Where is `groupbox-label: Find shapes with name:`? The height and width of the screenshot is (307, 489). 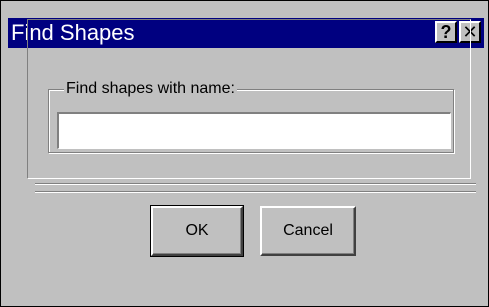 groupbox-label: Find shapes with name: is located at coordinates (150, 89).